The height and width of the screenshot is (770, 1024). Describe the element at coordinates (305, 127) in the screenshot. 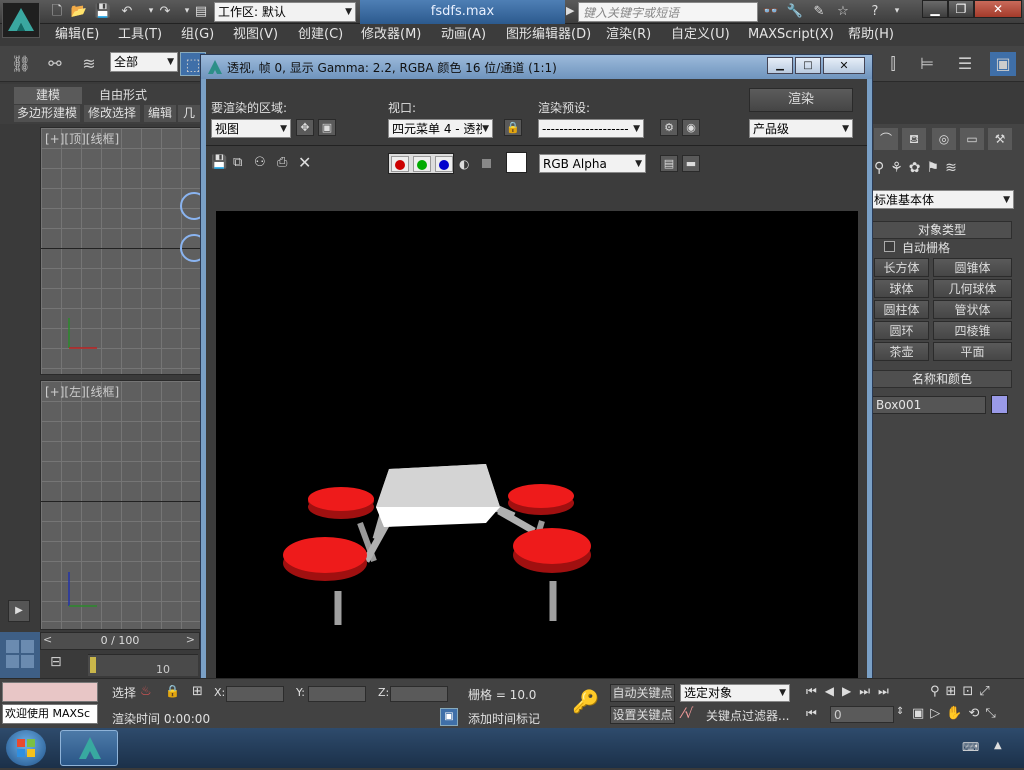

I see `edit-region-icon: ✥` at that location.